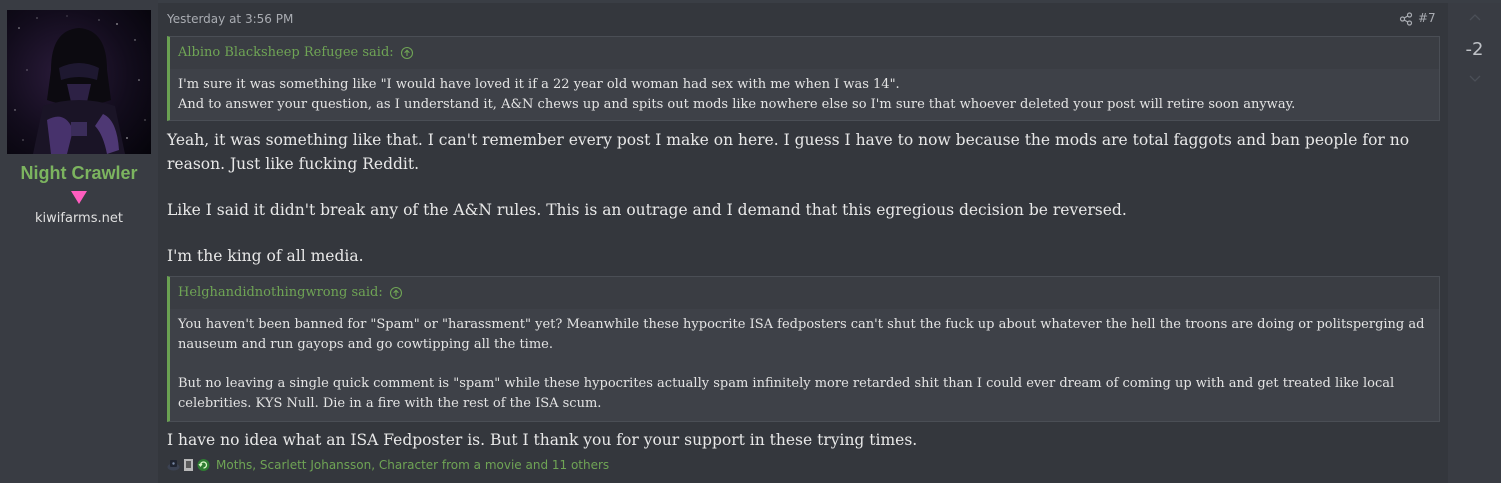  Describe the element at coordinates (286, 53) in the screenshot. I see `quote-author: Albino Blacksheep Refugee said:` at that location.